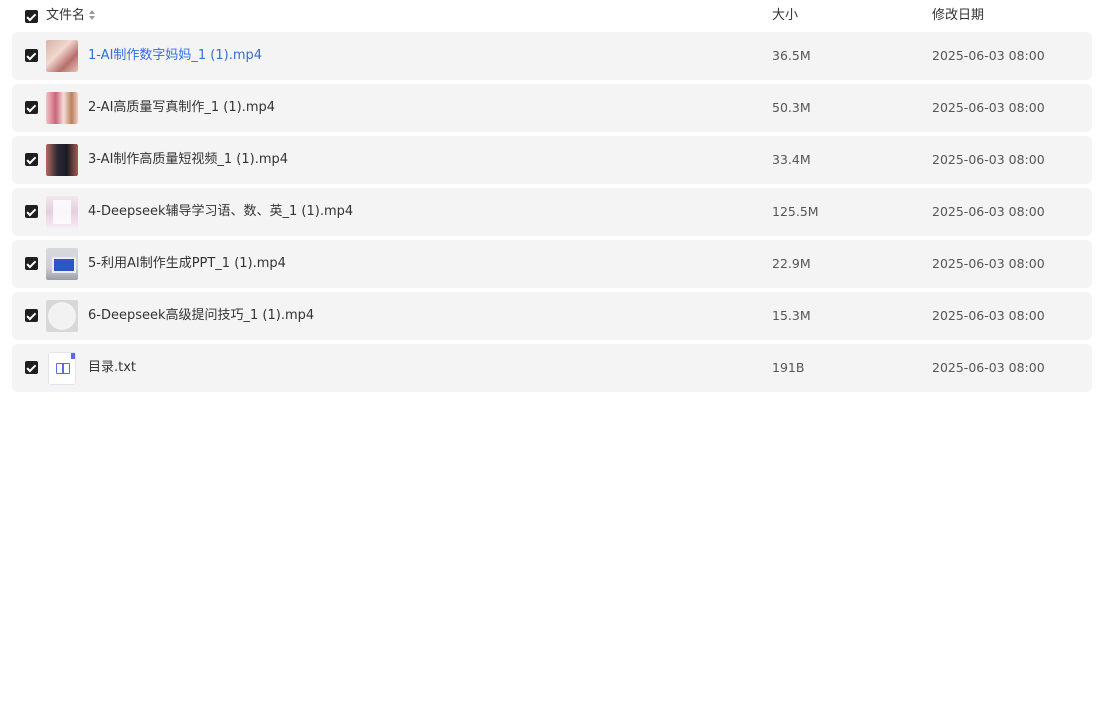 Image resolution: width=1102 pixels, height=727 pixels. What do you see at coordinates (175, 56) in the screenshot?
I see `file-name-link: 1-AI制作数字妈妈_1 (1).mp4` at bounding box center [175, 56].